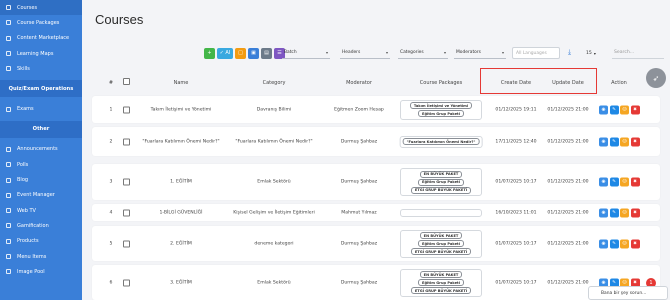  I want to click on create-date: 17/11/2025 12:40, so click(516, 141).